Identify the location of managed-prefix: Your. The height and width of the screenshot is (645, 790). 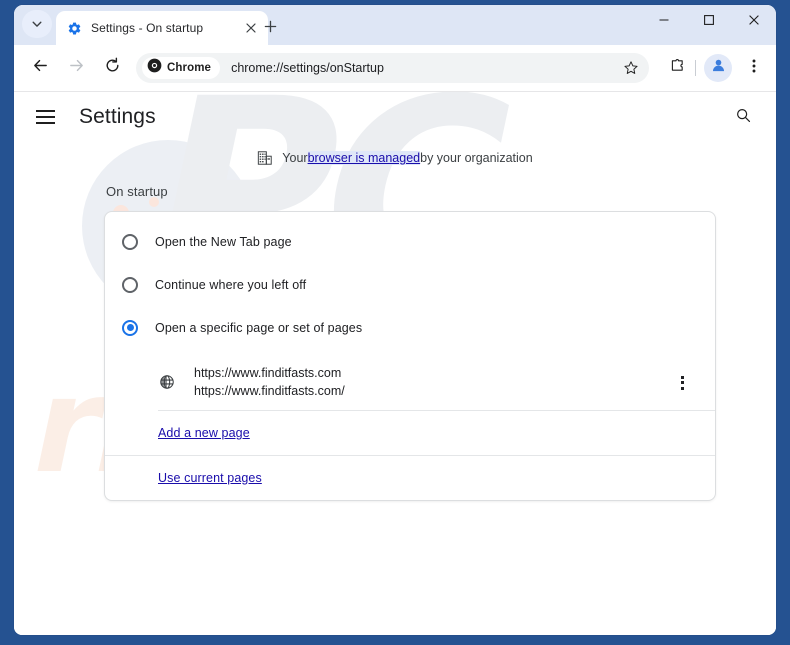
(295, 158).